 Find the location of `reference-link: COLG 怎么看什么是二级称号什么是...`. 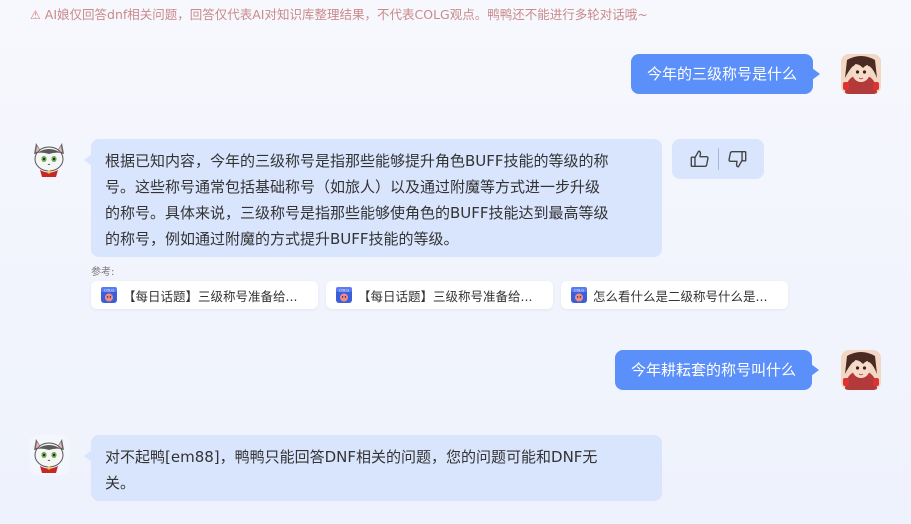

reference-link: COLG 怎么看什么是二级称号什么是... is located at coordinates (674, 295).